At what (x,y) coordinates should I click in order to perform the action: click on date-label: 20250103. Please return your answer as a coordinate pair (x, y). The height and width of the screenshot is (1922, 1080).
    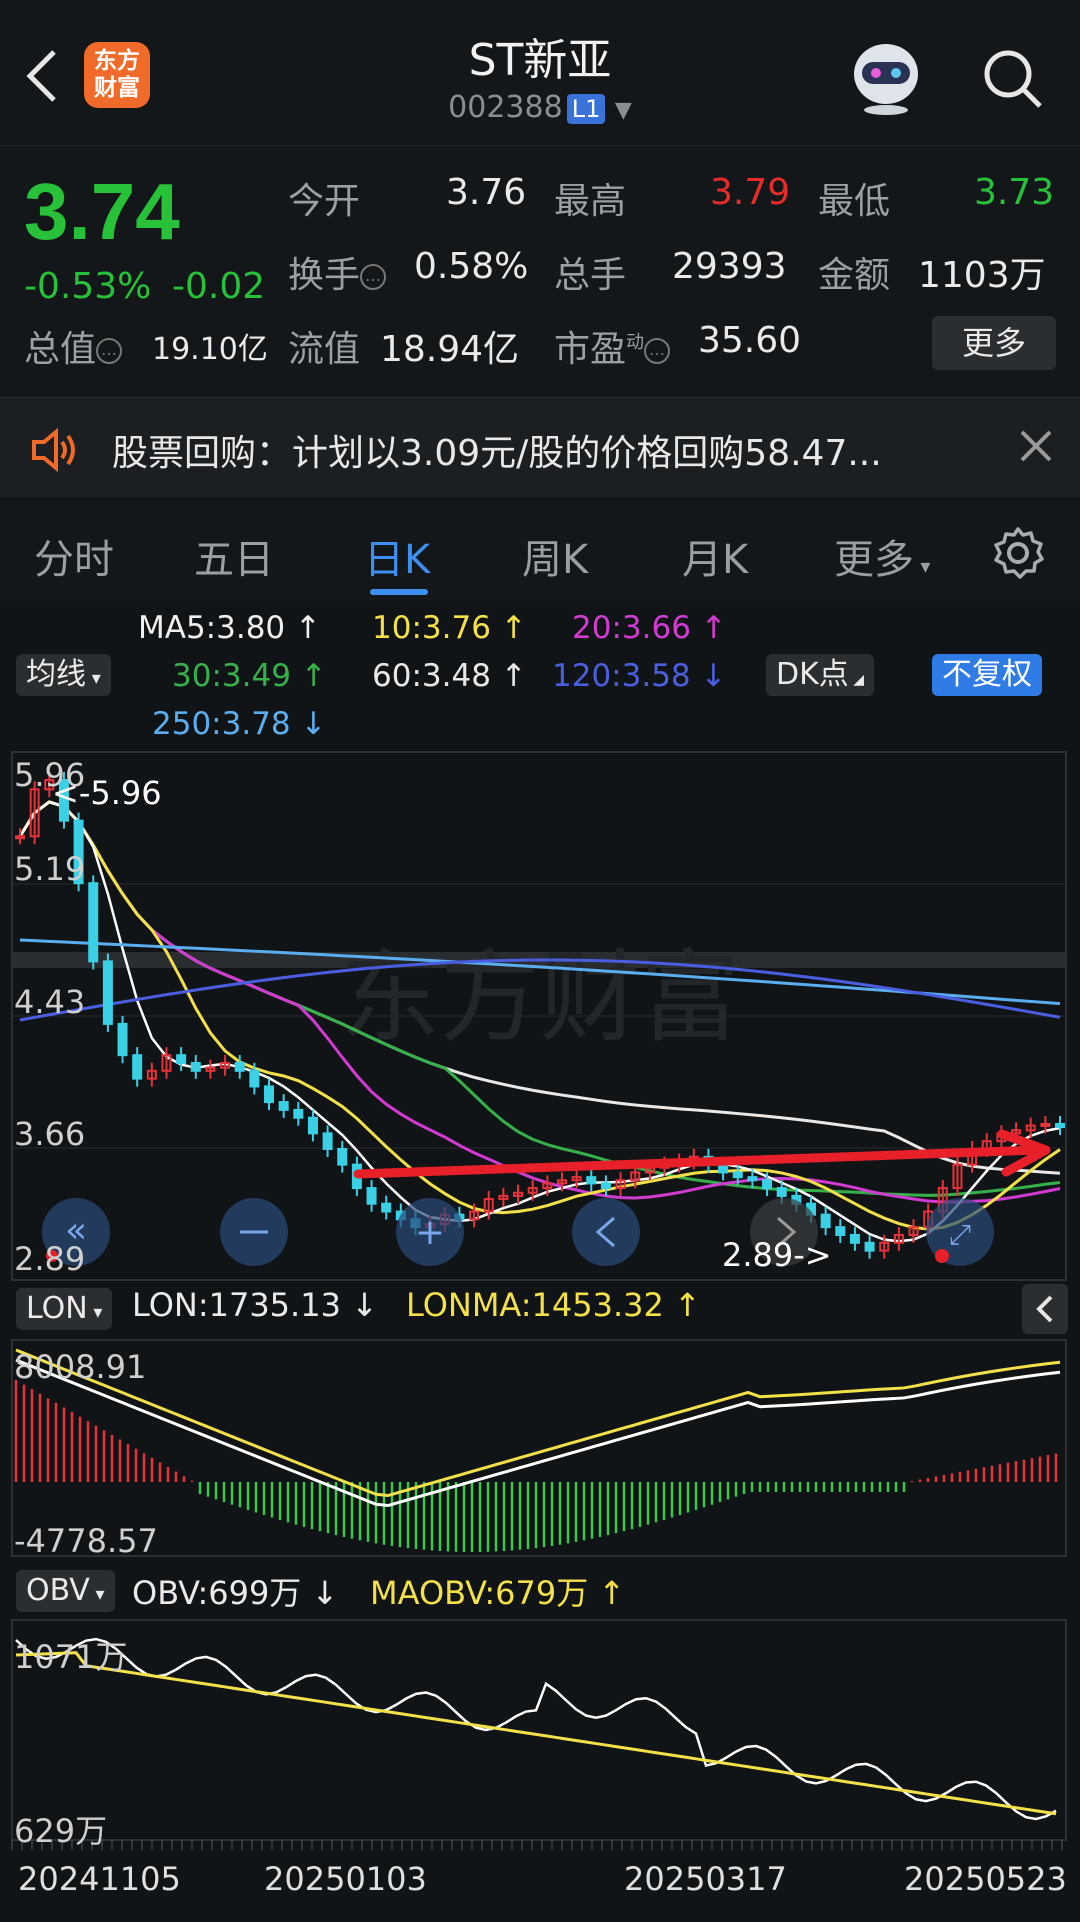
    Looking at the image, I should click on (345, 1879).